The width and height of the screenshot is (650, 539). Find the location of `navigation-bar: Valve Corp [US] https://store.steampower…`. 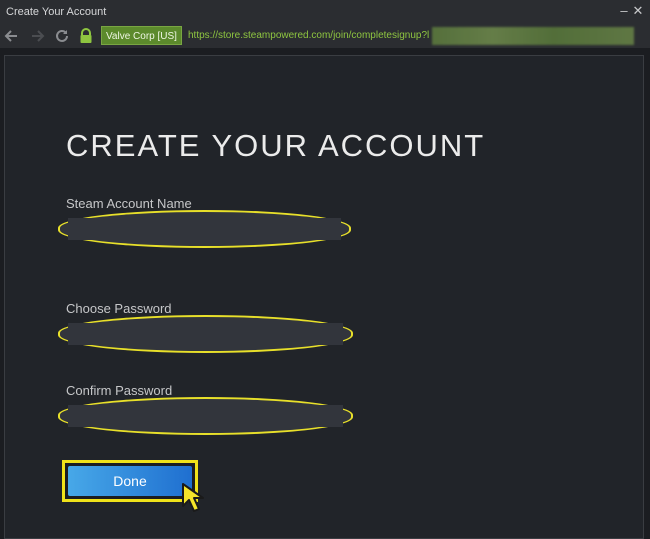

navigation-bar: Valve Corp [US] https://store.steampower… is located at coordinates (325, 36).